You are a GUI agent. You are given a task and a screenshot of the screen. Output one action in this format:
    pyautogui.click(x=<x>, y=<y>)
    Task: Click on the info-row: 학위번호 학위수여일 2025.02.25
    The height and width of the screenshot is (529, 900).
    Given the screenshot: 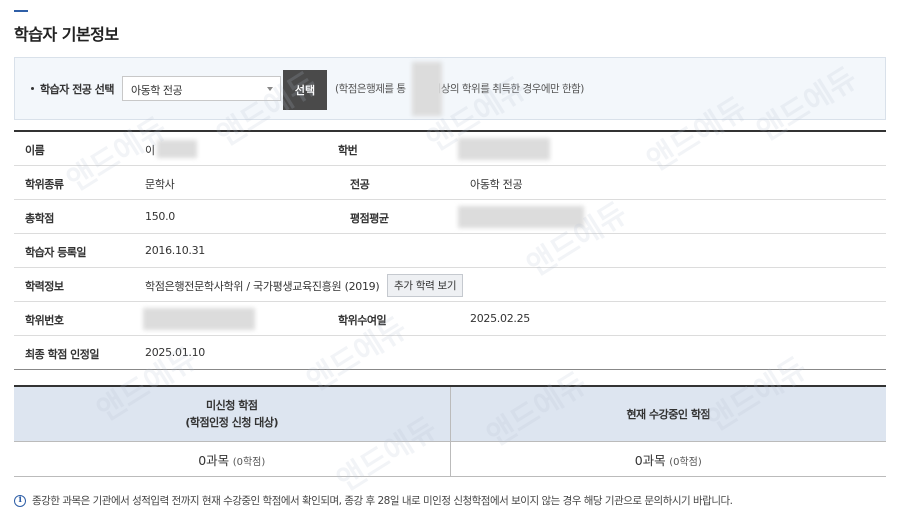 What is the action you would take?
    pyautogui.click(x=450, y=319)
    